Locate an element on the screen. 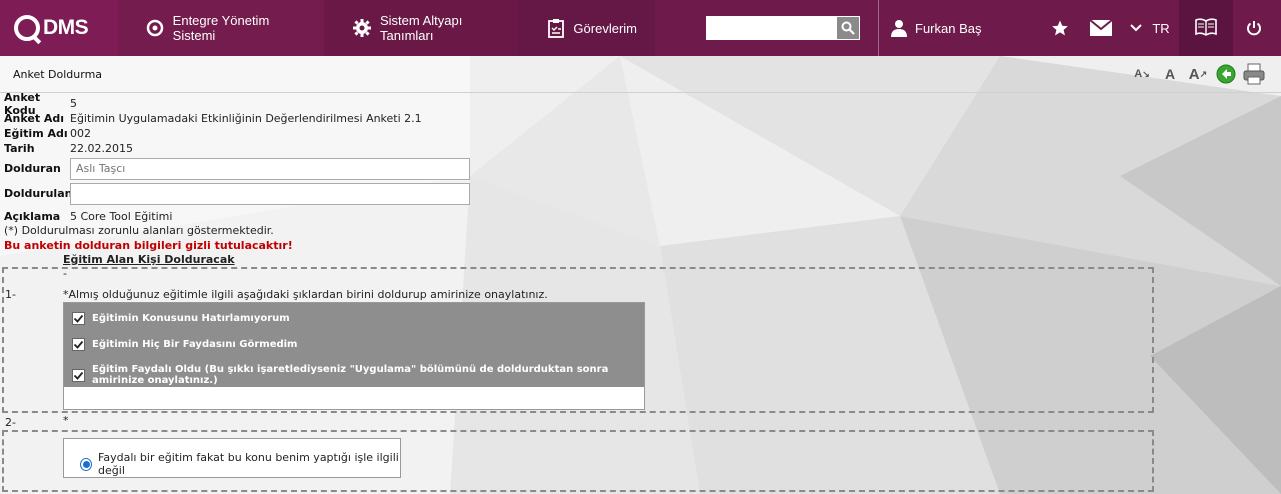  book-icon is located at coordinates (1206, 27).